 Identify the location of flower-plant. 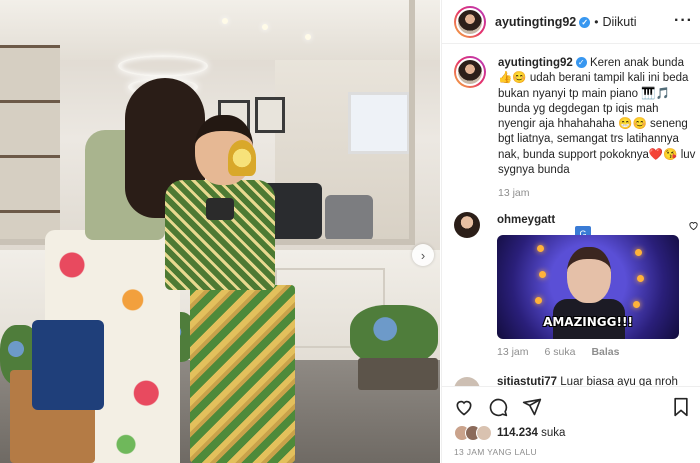
(394, 335).